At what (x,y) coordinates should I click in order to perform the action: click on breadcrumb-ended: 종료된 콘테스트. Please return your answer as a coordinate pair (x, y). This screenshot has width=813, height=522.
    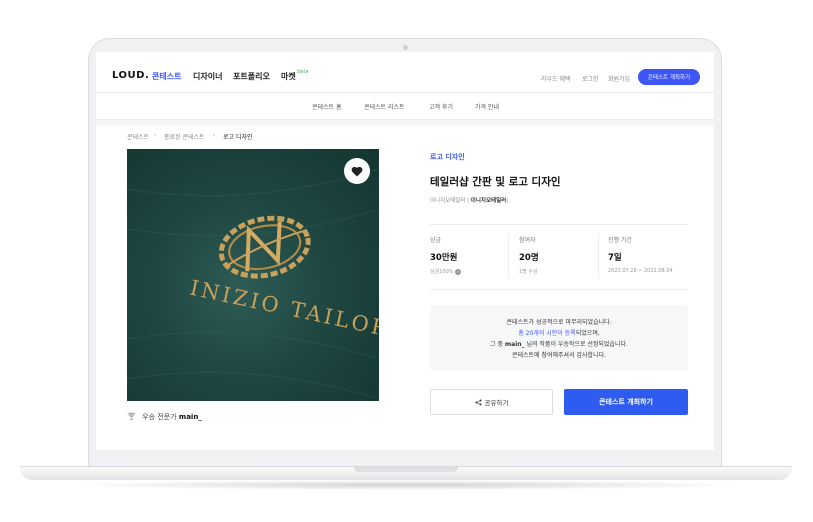
    Looking at the image, I should click on (184, 136).